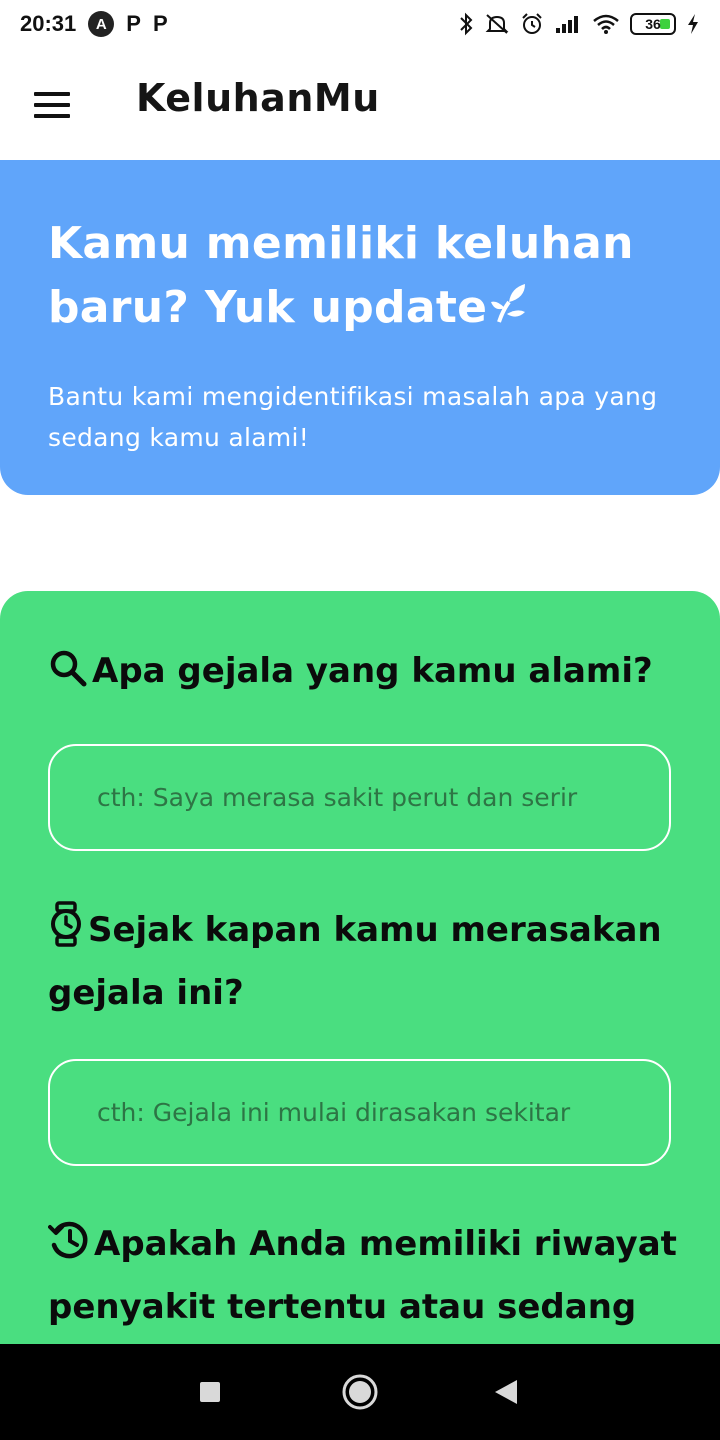 This screenshot has width=720, height=1440. Describe the element at coordinates (258, 98) in the screenshot. I see `app-title: KeluhanMu` at that location.